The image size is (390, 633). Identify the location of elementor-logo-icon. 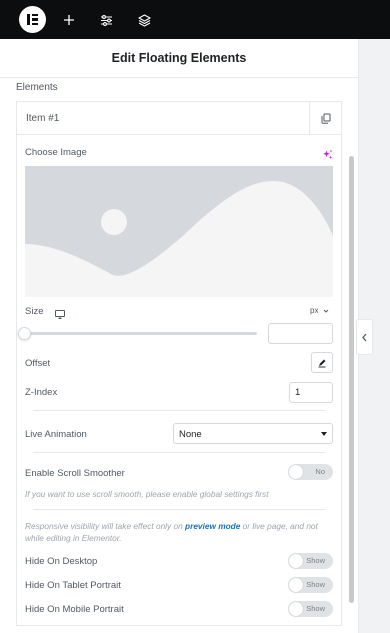
(32, 19).